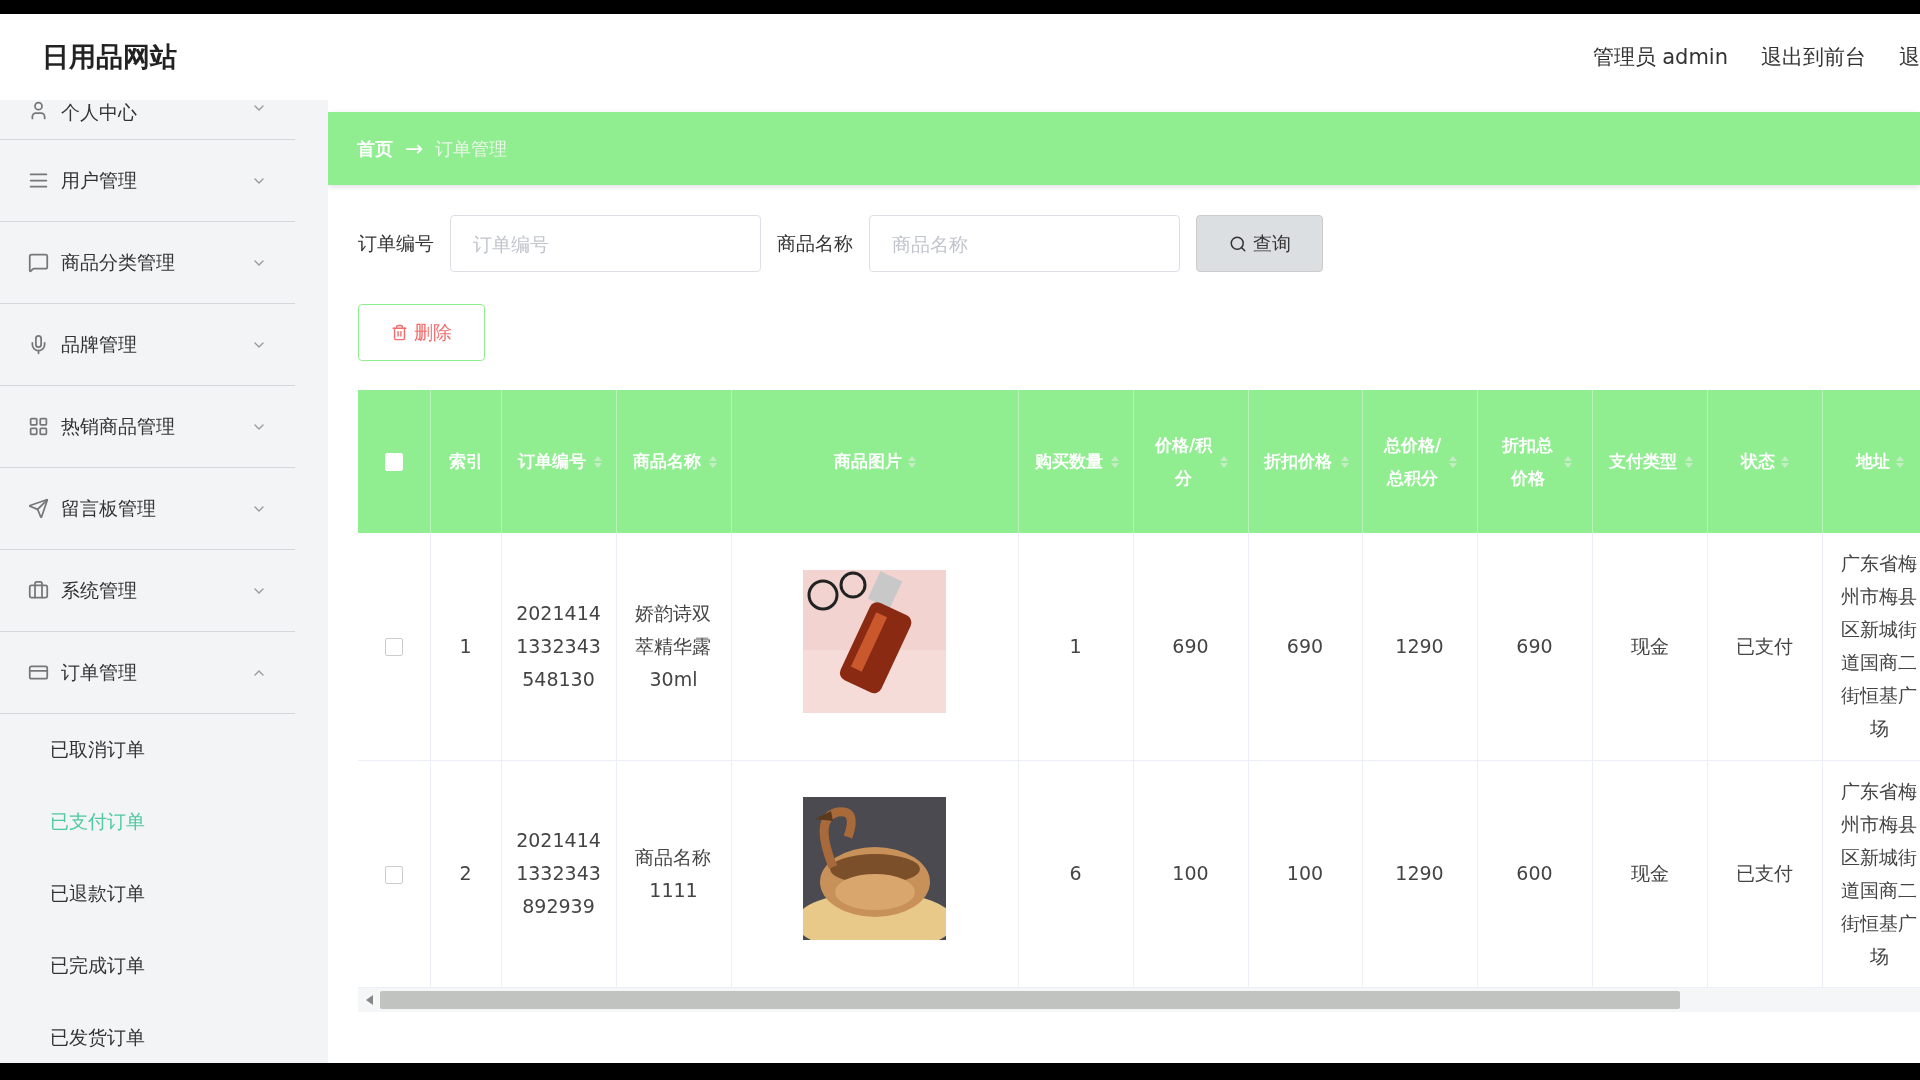 This screenshot has height=1080, width=1920. I want to click on scroll-left-icon, so click(370, 999).